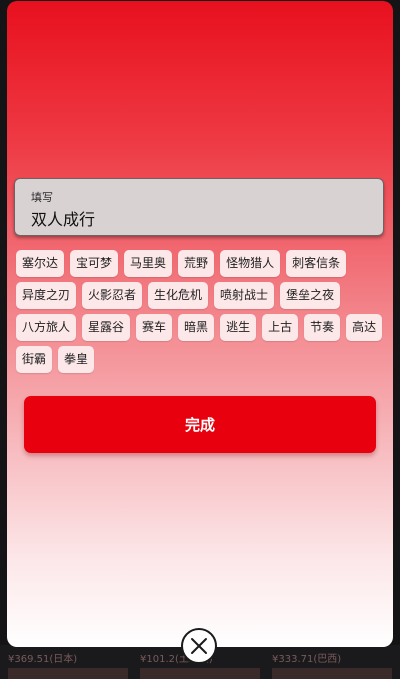 The height and width of the screenshot is (679, 400). Describe the element at coordinates (94, 263) in the screenshot. I see `tag-chip: 宝可梦` at that location.